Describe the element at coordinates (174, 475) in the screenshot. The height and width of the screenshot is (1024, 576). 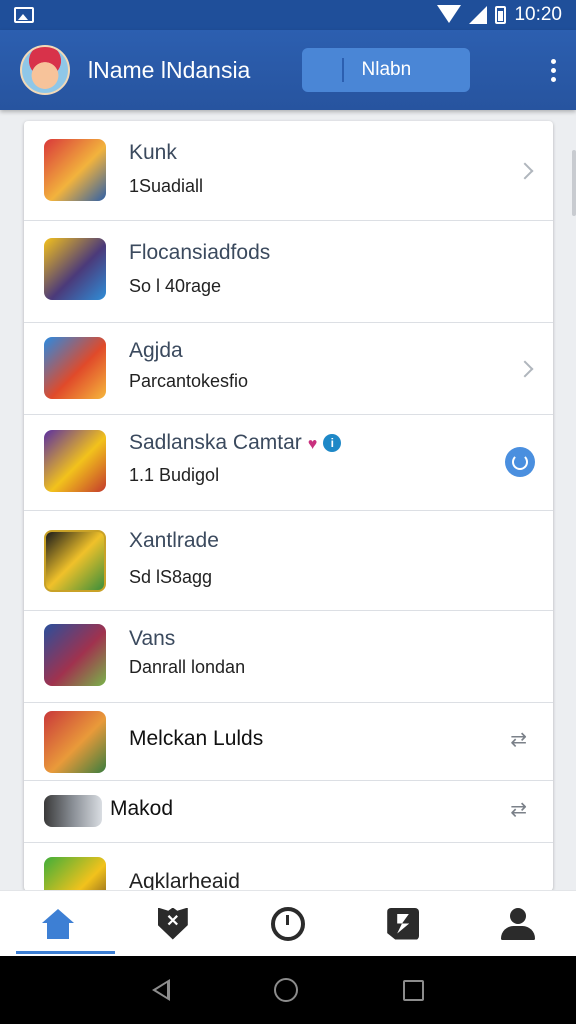
I see `list-item-subtitle: 1.1 Budigol` at that location.